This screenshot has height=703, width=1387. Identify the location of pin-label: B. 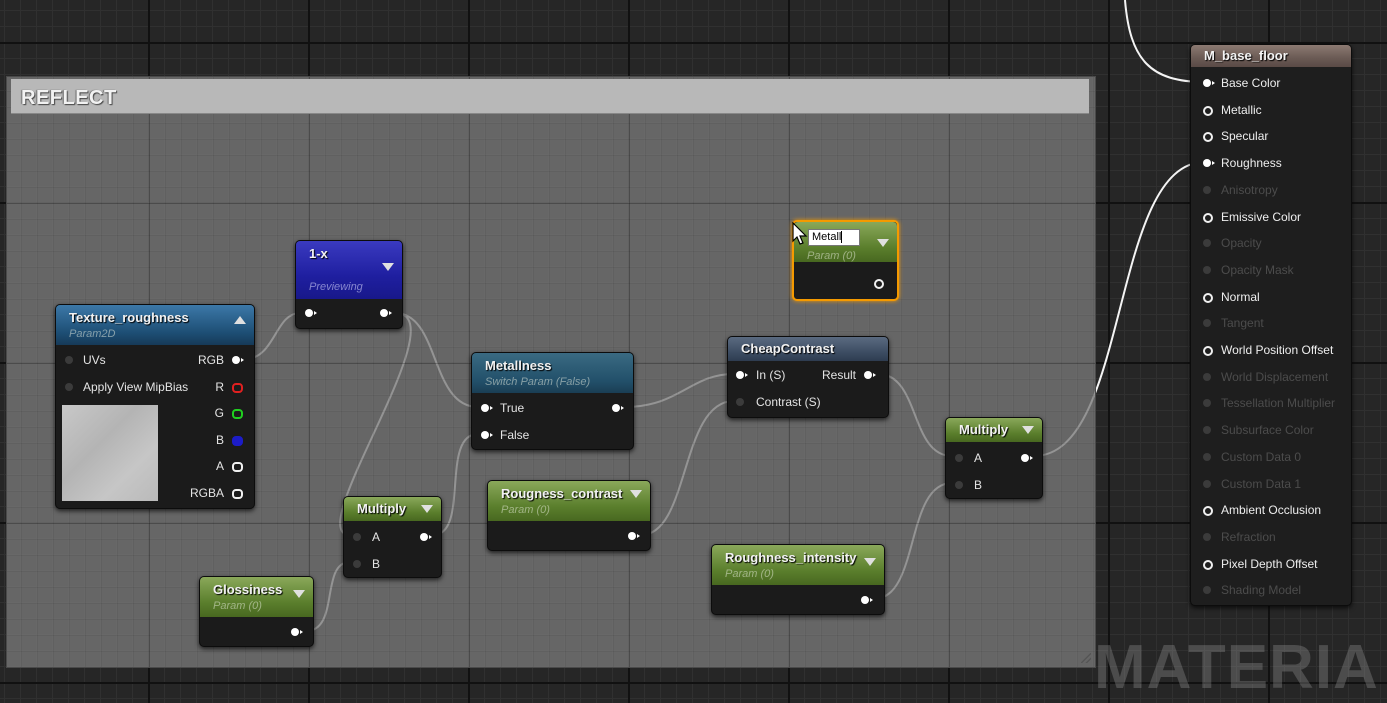
(376, 564).